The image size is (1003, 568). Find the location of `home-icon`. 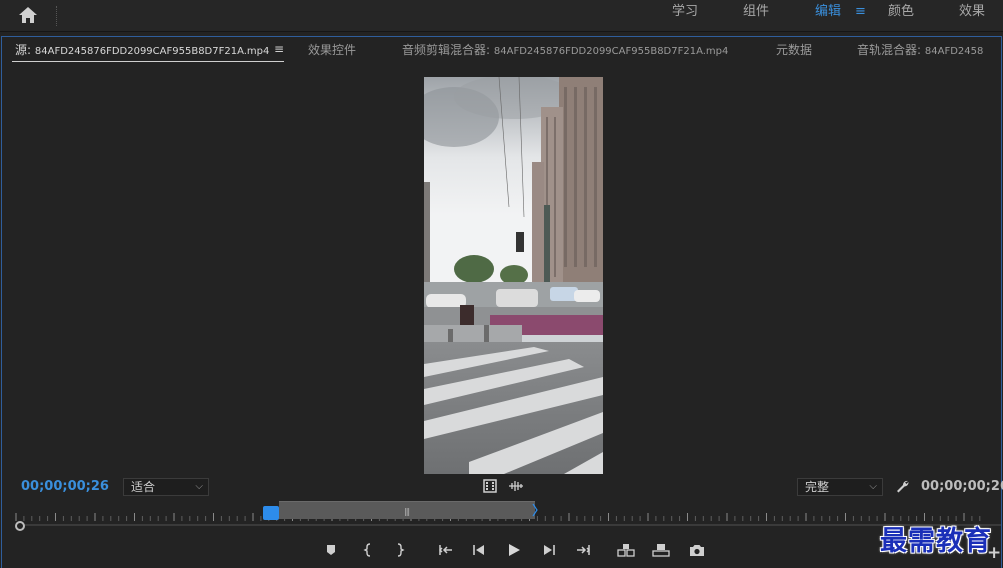

home-icon is located at coordinates (28, 15).